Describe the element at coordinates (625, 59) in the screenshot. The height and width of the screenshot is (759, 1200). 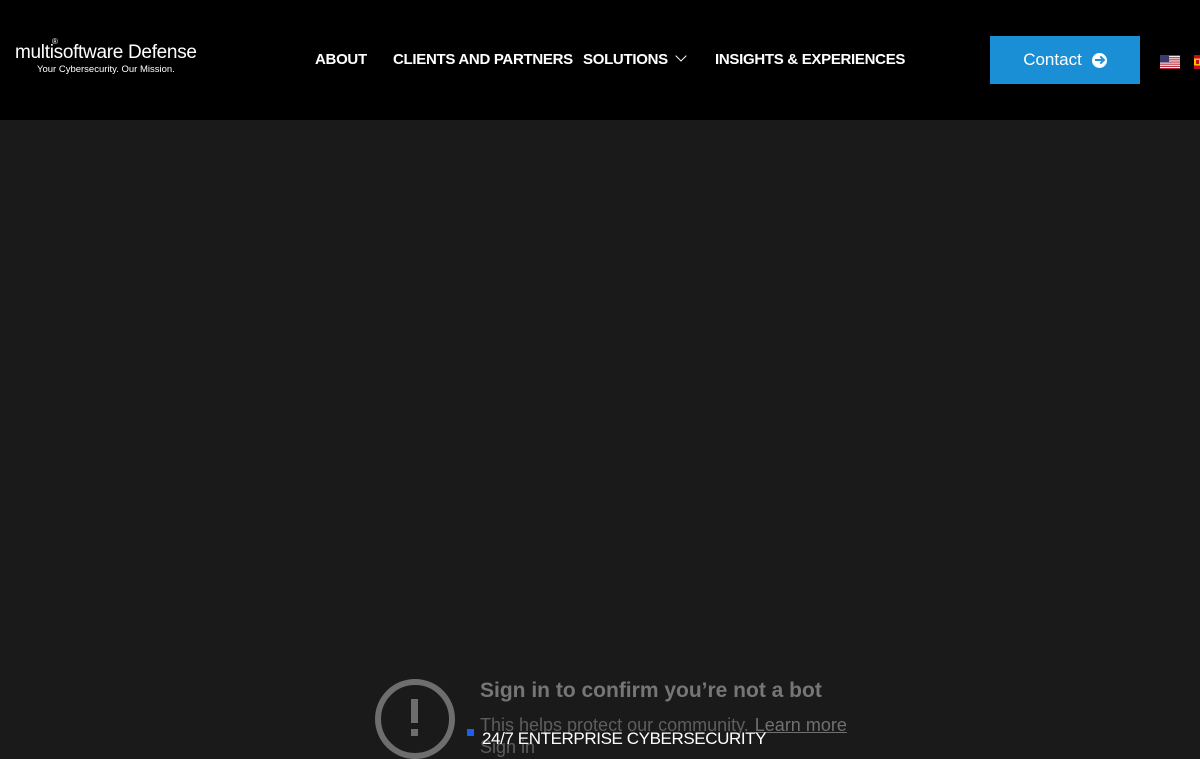
I see `nav-solutions-label: SOLUTIONS` at that location.